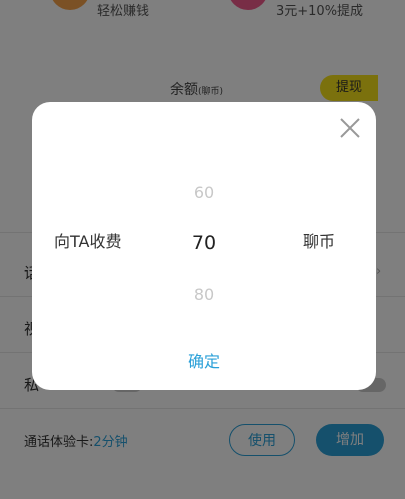 The width and height of the screenshot is (405, 499). I want to click on close-icon, so click(350, 128).